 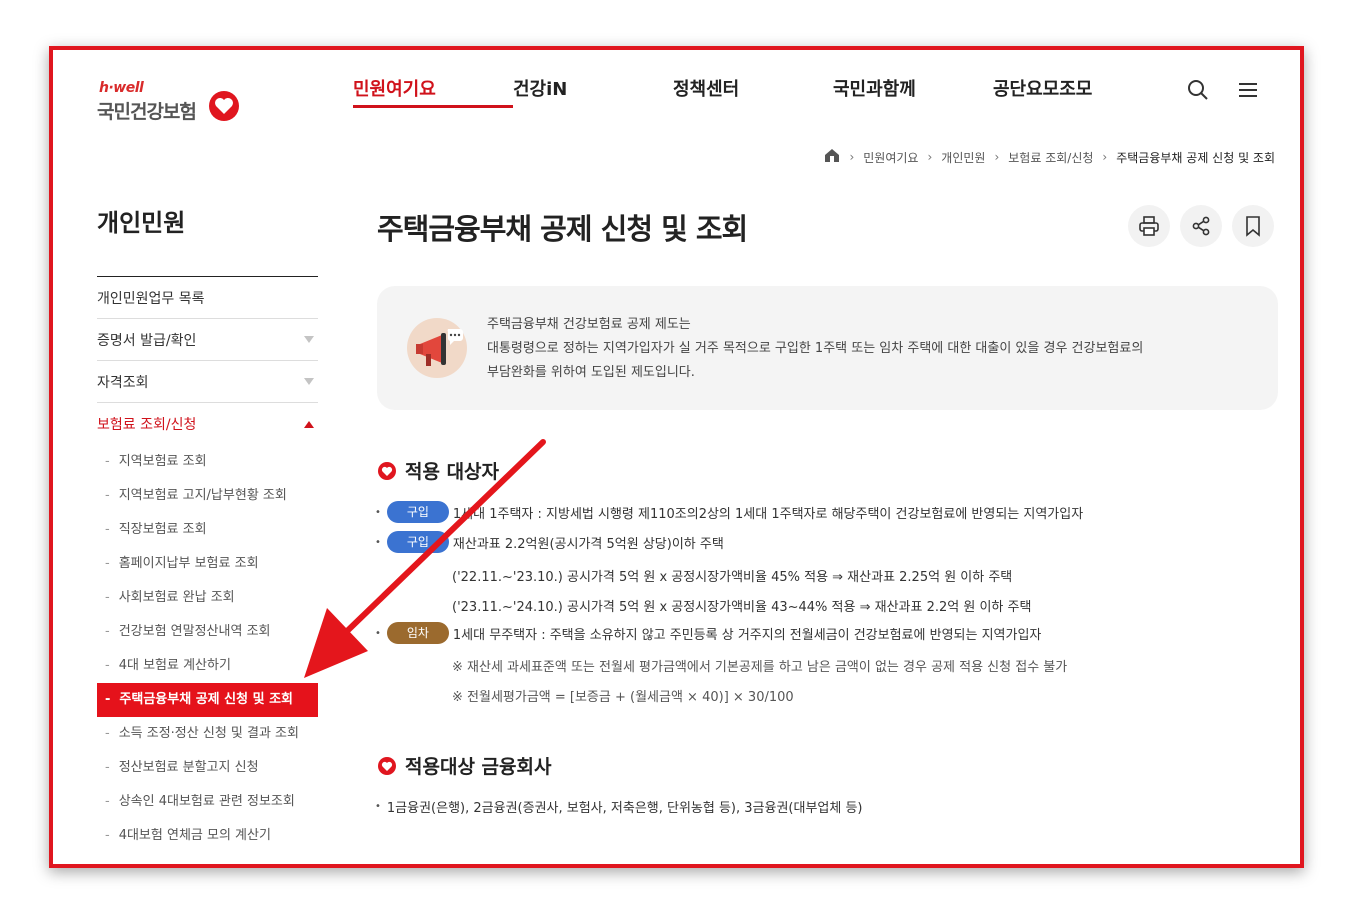 What do you see at coordinates (437, 348) in the screenshot?
I see `megaphone-icon` at bounding box center [437, 348].